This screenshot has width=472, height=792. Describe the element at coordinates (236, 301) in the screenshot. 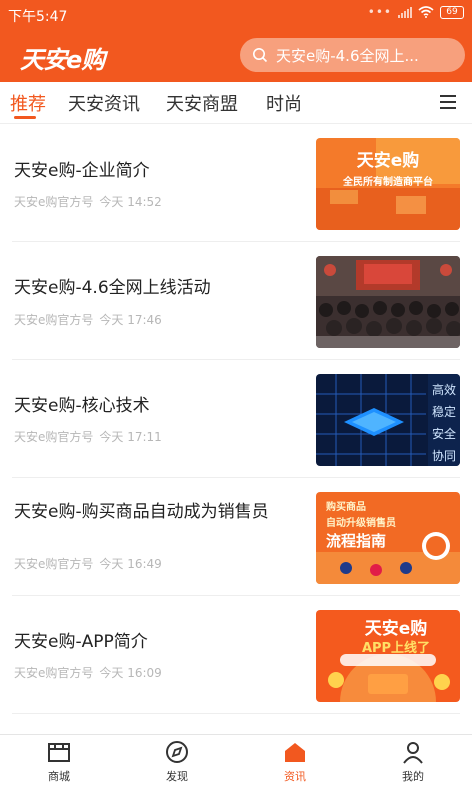

I see `list-item: 天安e购-4.6全网上线活动 天安e购官方号 今天 17:46` at that location.